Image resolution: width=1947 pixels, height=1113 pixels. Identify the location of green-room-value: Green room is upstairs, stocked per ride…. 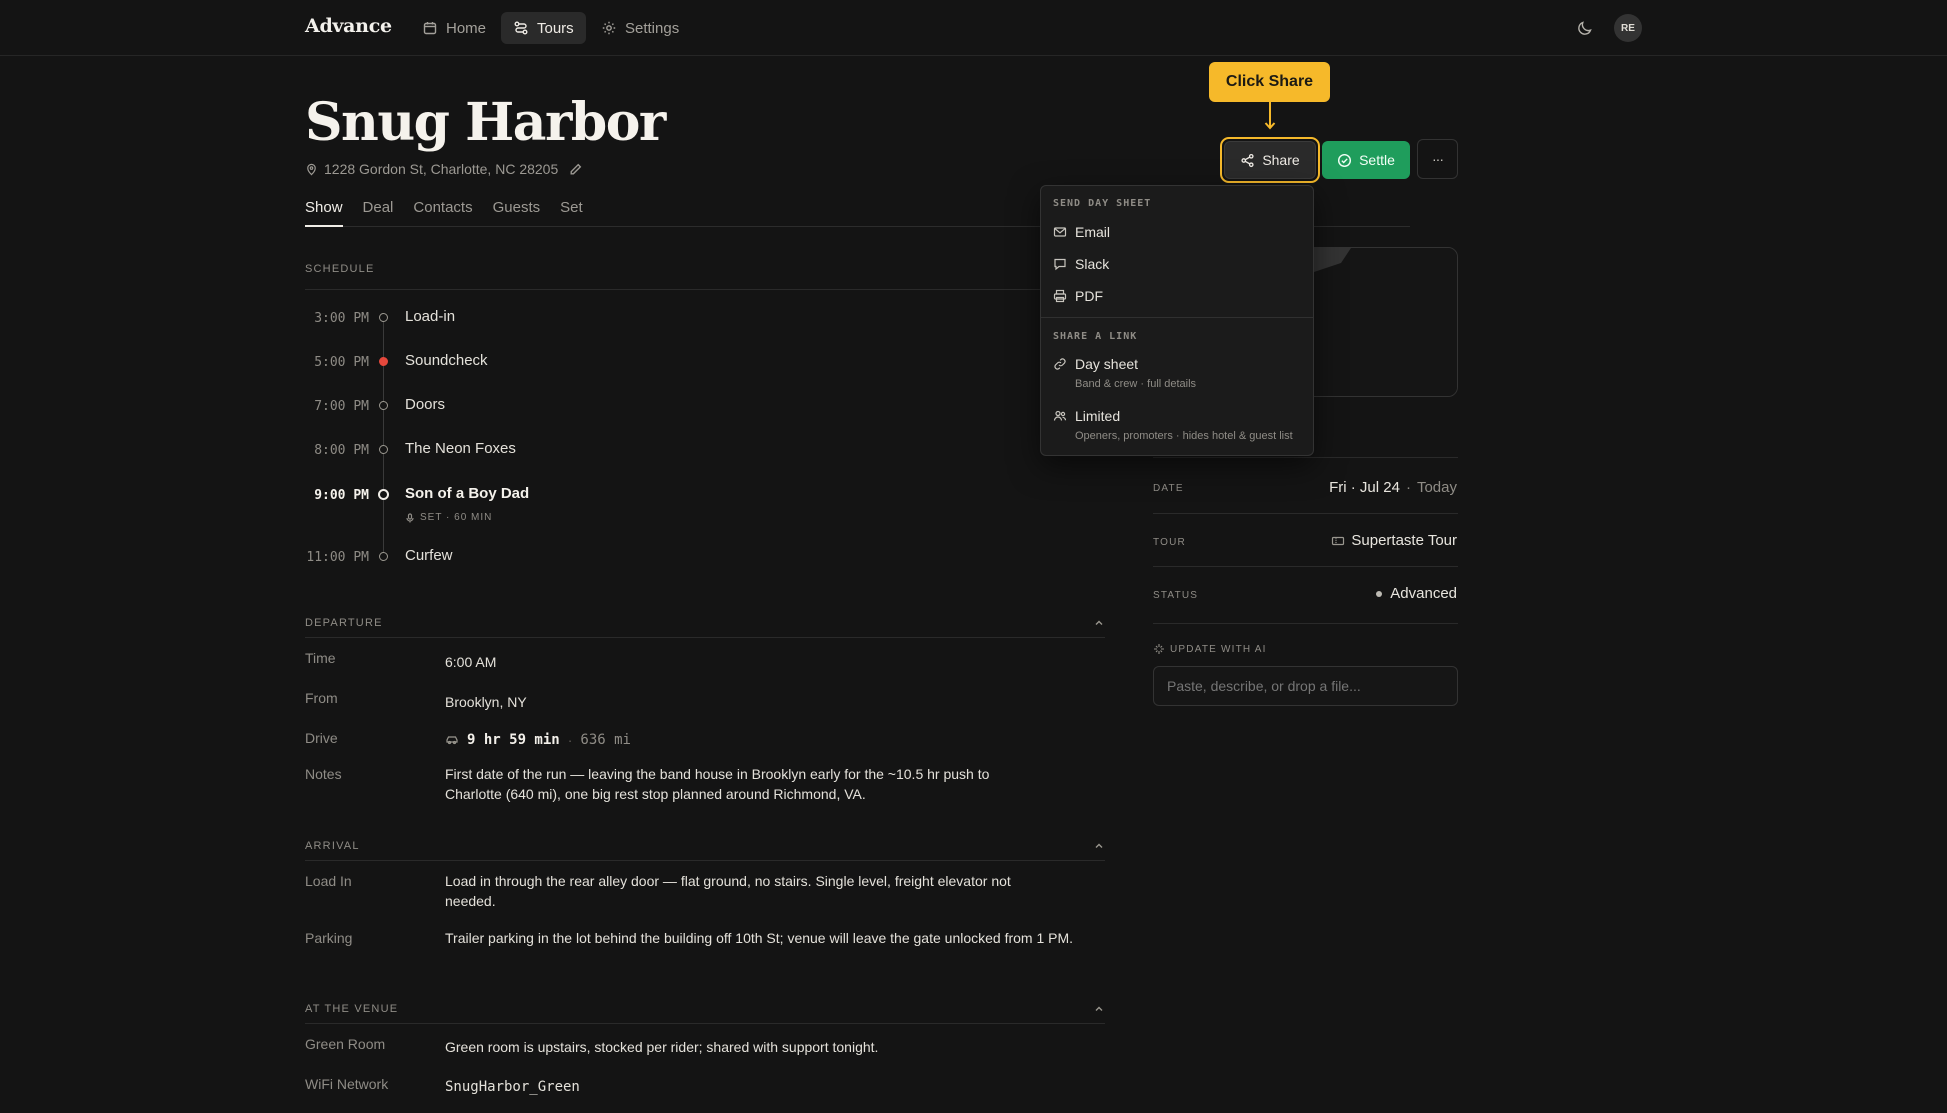
(661, 1047).